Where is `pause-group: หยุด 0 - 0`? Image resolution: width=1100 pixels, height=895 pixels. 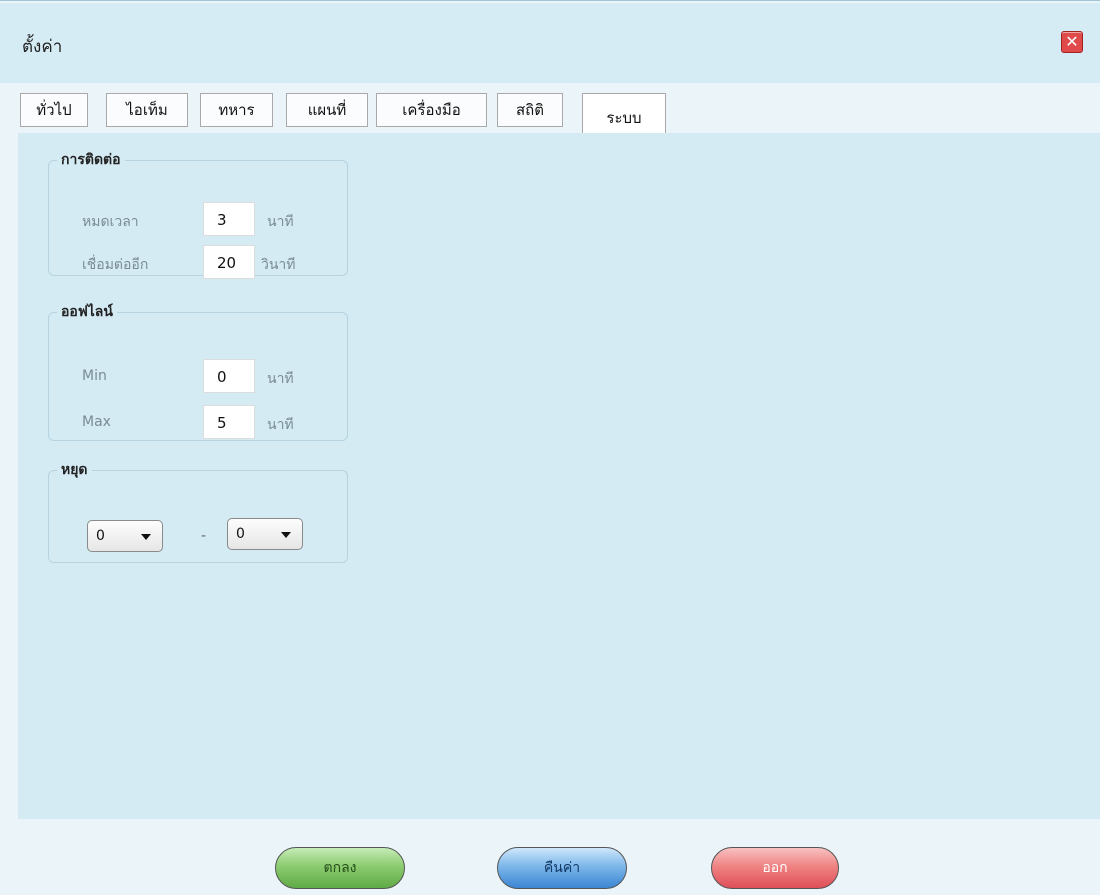
pause-group: หยุด 0 - 0 is located at coordinates (198, 511).